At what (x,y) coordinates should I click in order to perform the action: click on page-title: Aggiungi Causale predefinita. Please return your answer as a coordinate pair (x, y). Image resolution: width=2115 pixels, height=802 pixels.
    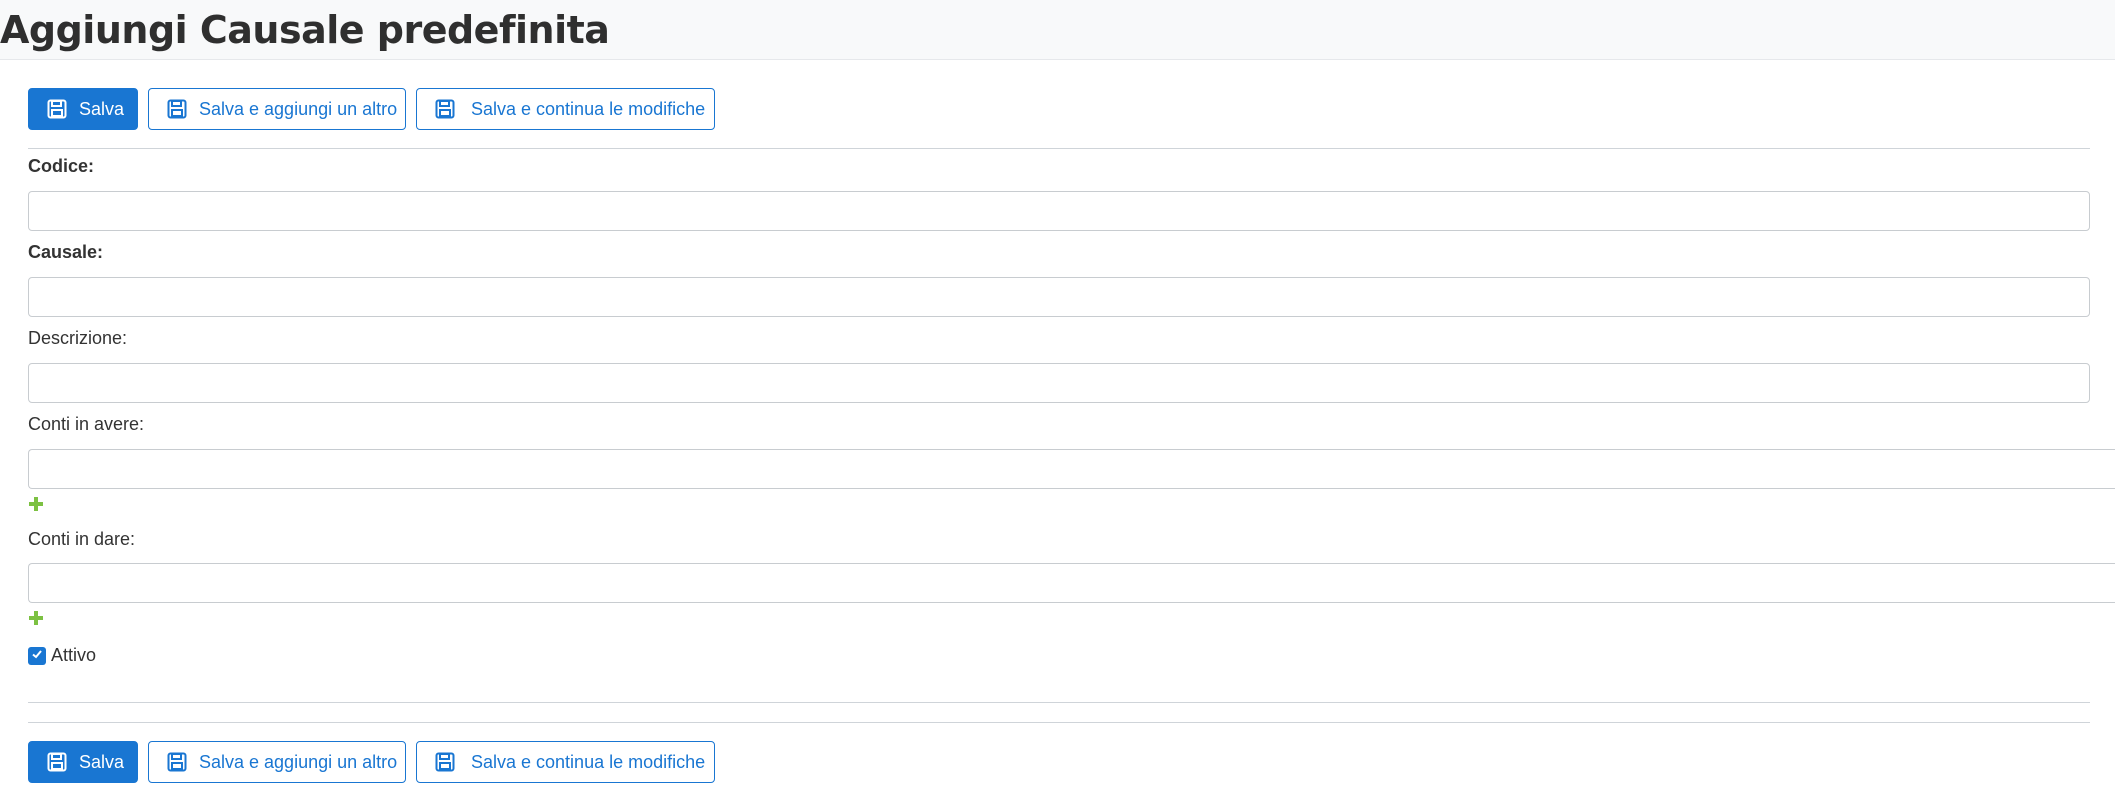
    Looking at the image, I should click on (305, 30).